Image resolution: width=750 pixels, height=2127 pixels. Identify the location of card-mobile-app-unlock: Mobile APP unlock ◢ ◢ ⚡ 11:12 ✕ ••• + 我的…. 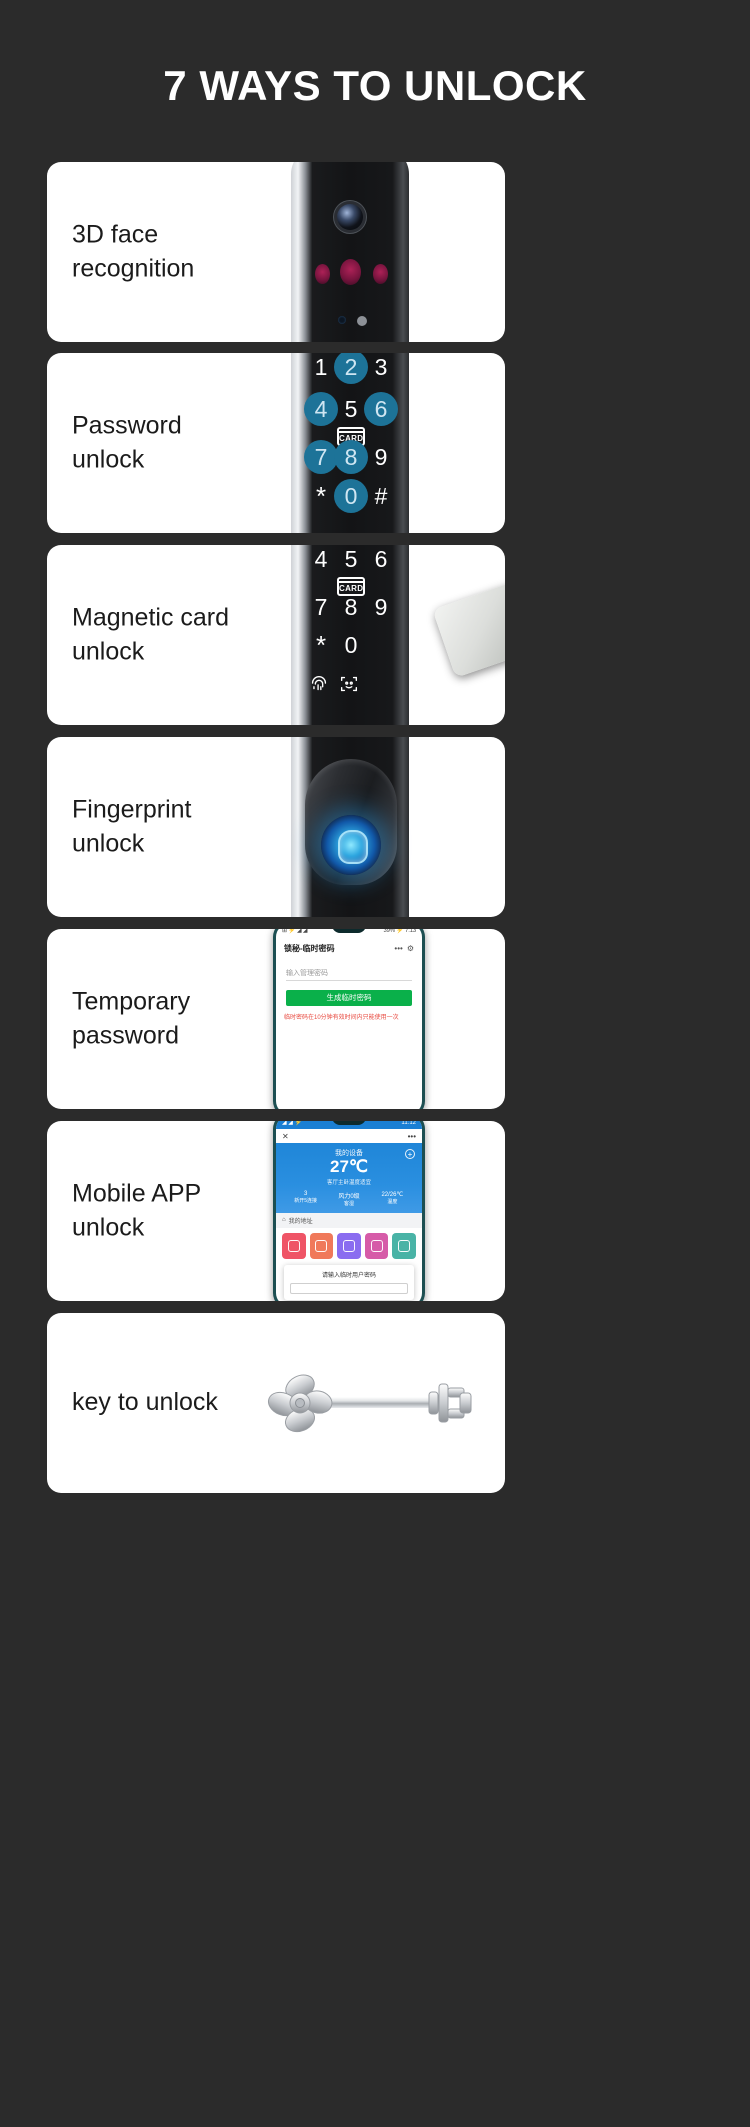
(276, 1211).